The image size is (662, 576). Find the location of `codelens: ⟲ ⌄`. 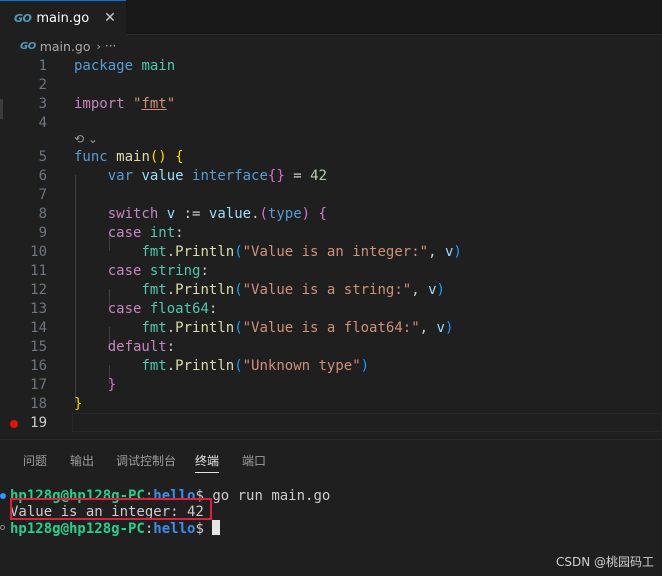

codelens: ⟲ ⌄ is located at coordinates (86, 139).